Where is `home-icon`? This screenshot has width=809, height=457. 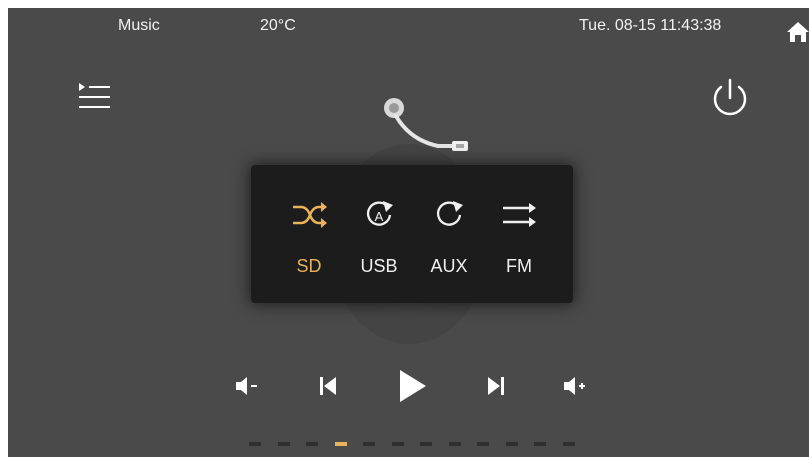 home-icon is located at coordinates (797, 32).